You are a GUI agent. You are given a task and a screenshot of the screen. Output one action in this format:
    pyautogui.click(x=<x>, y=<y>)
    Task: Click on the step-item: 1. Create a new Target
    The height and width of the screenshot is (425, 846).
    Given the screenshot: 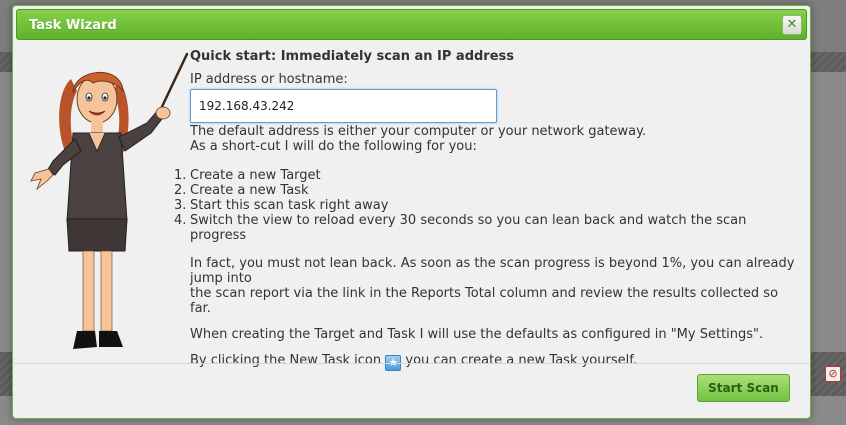 What is the action you would take?
    pyautogui.click(x=487, y=175)
    